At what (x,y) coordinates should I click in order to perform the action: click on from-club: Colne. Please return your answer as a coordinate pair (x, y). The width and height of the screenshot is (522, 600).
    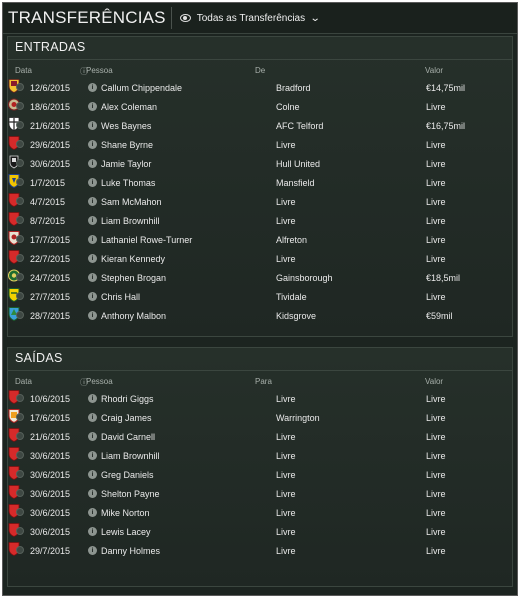
    Looking at the image, I should click on (288, 107).